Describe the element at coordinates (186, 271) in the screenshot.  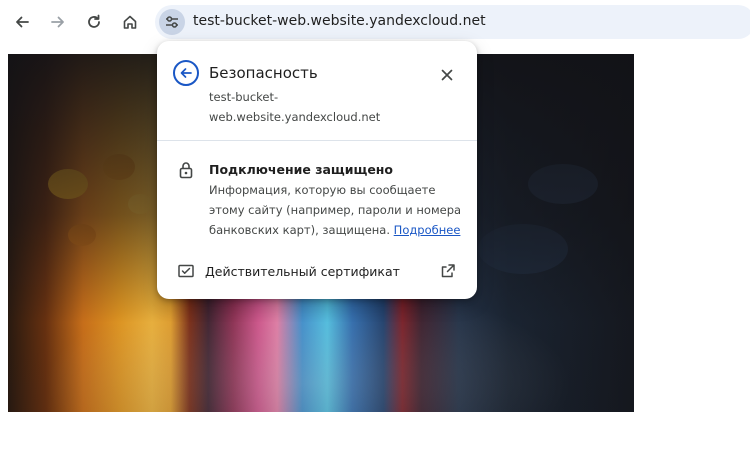
I see `certificate-icon` at that location.